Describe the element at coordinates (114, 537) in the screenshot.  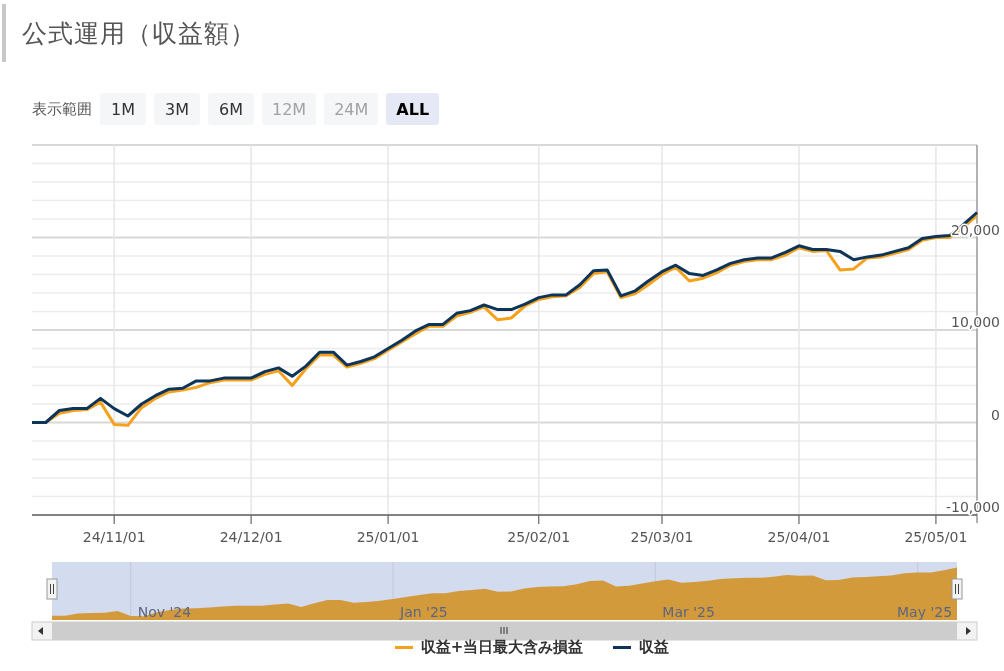
I see `x-tick-label: 24/11/01` at that location.